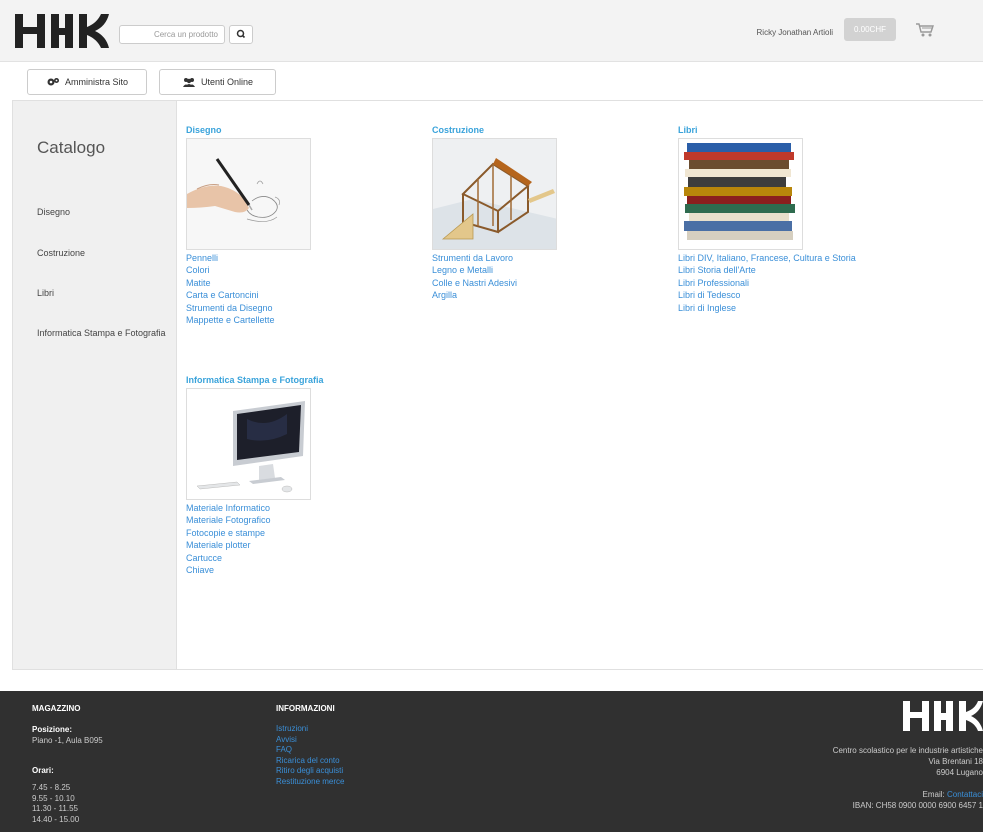 The width and height of the screenshot is (983, 832). I want to click on subcategory-link: Libri di Tedesco, so click(767, 295).